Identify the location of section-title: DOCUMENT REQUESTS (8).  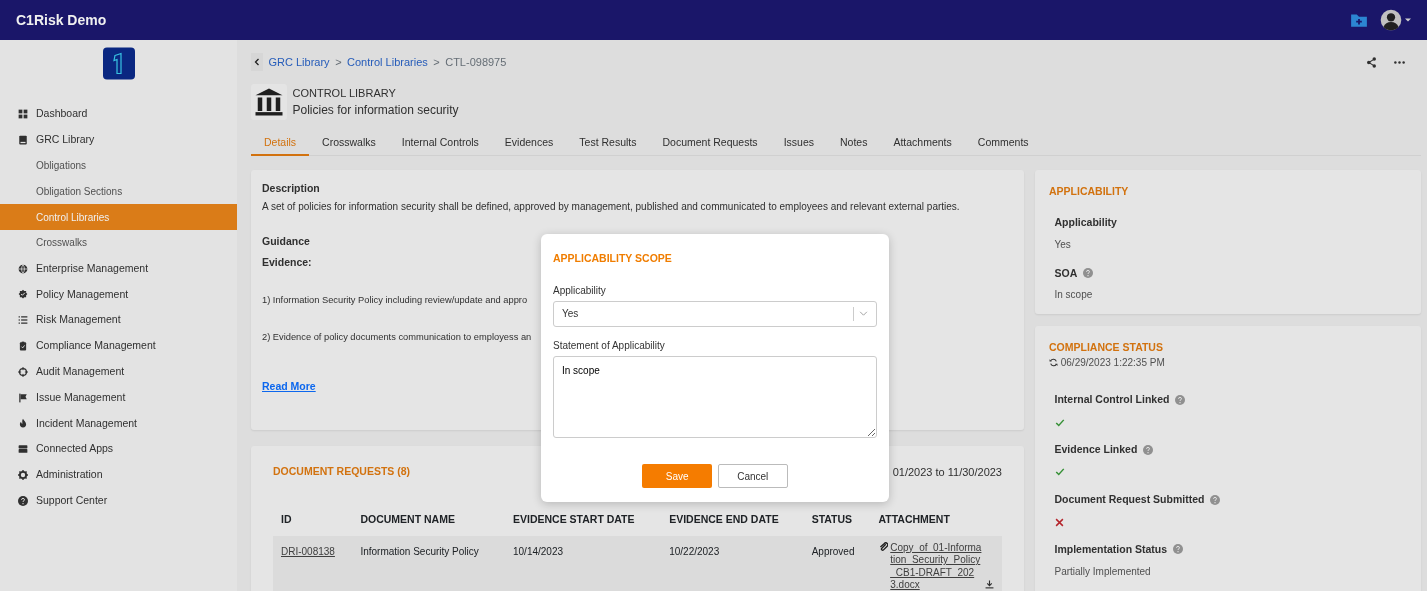
(342, 471).